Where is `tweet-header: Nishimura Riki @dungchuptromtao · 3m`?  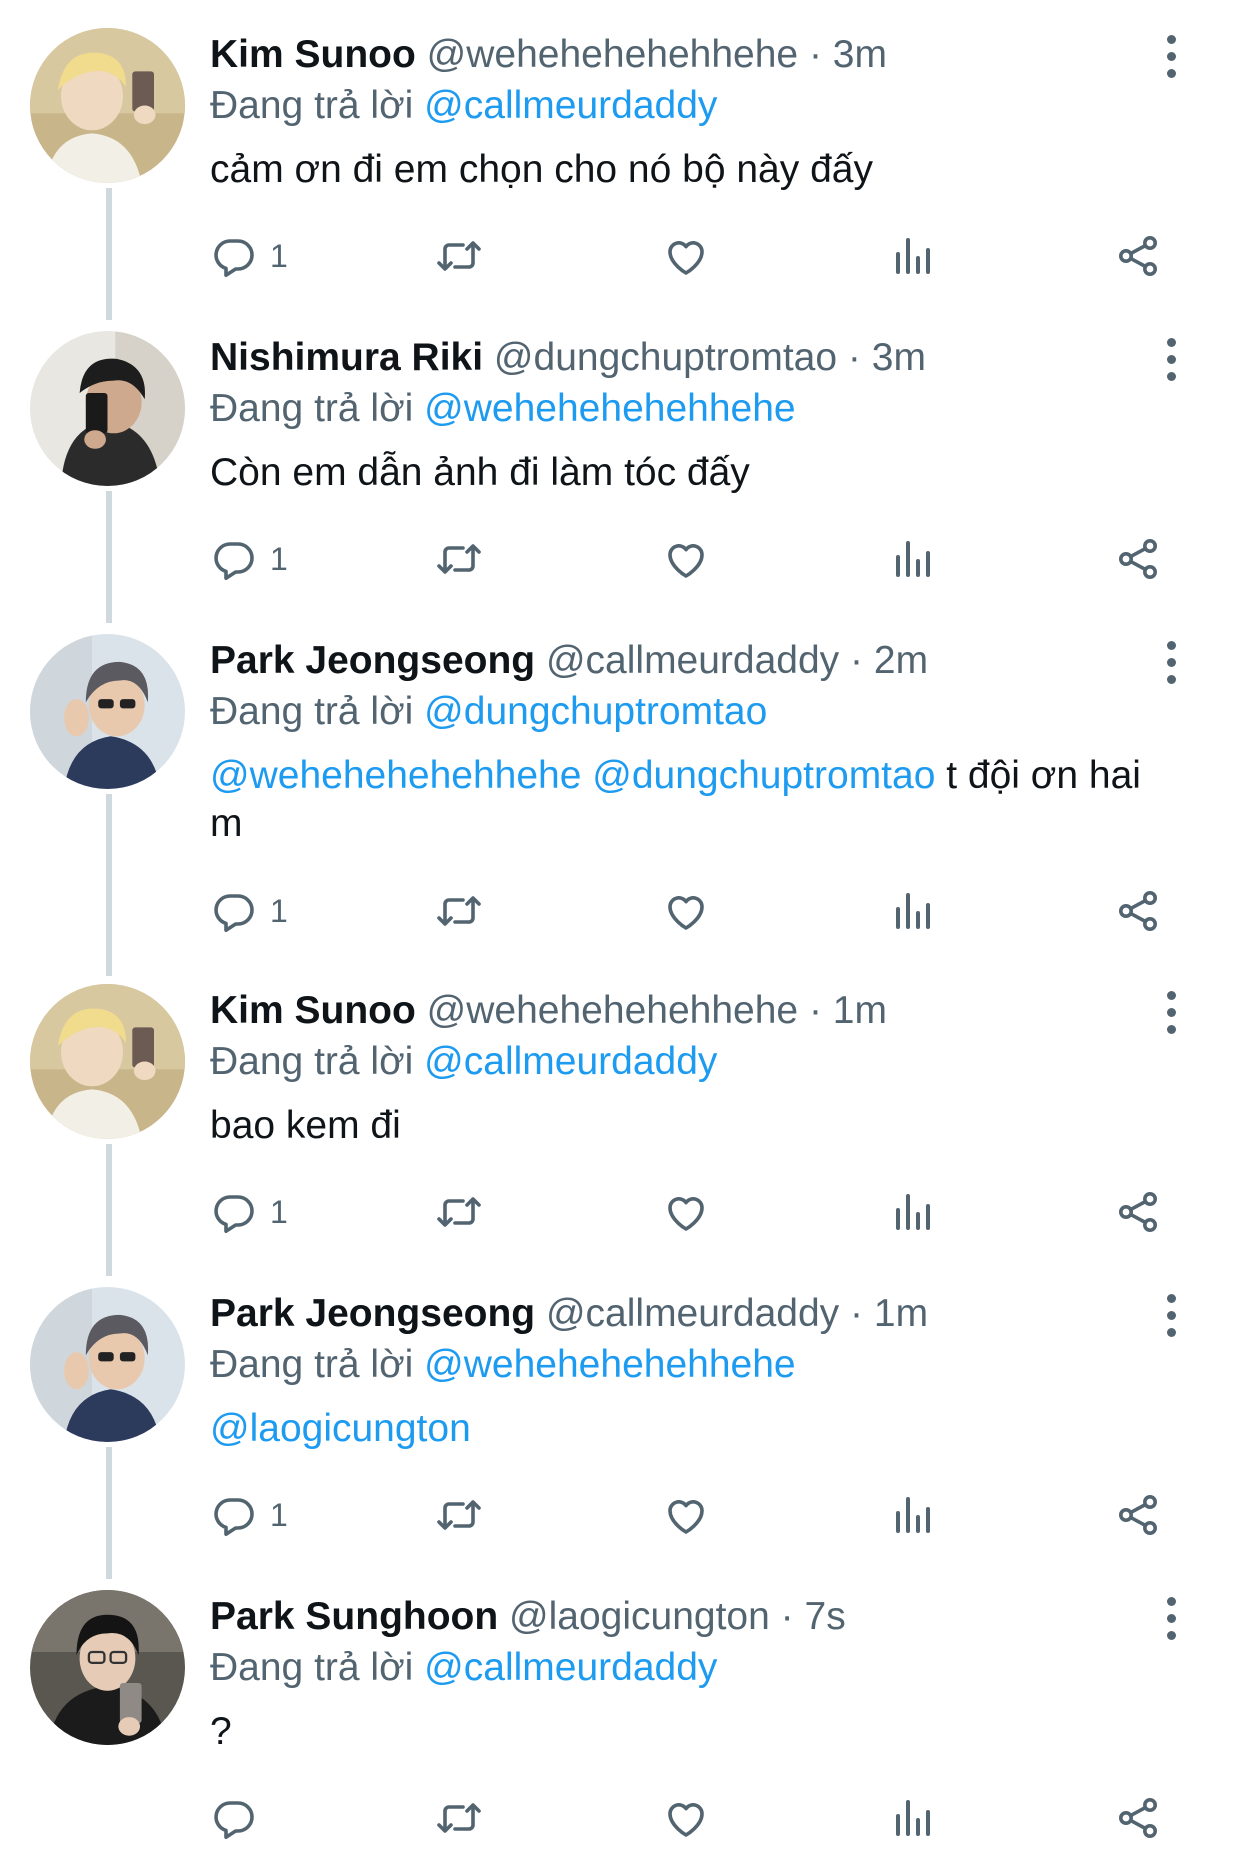
tweet-header: Nishimura Riki @dungchuptromtao · 3m is located at coordinates (568, 358).